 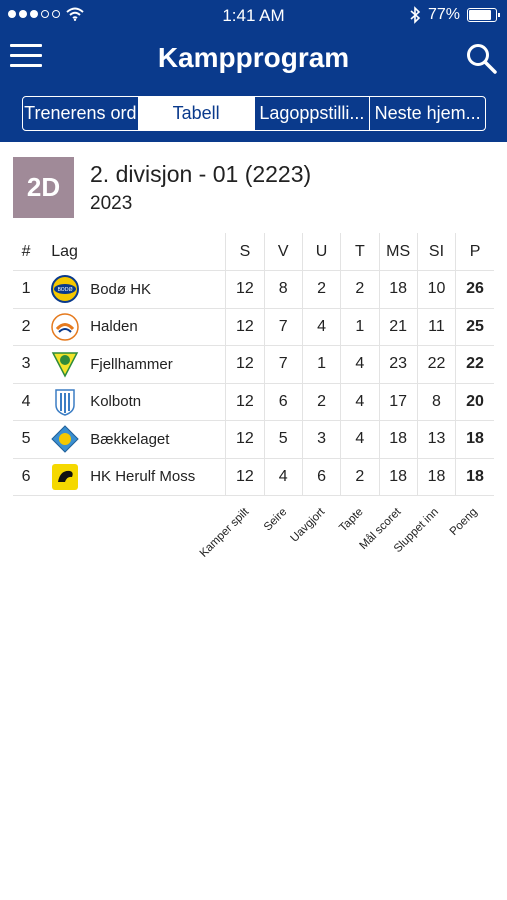 What do you see at coordinates (321, 439) in the screenshot?
I see `cell-draws: 3` at bounding box center [321, 439].